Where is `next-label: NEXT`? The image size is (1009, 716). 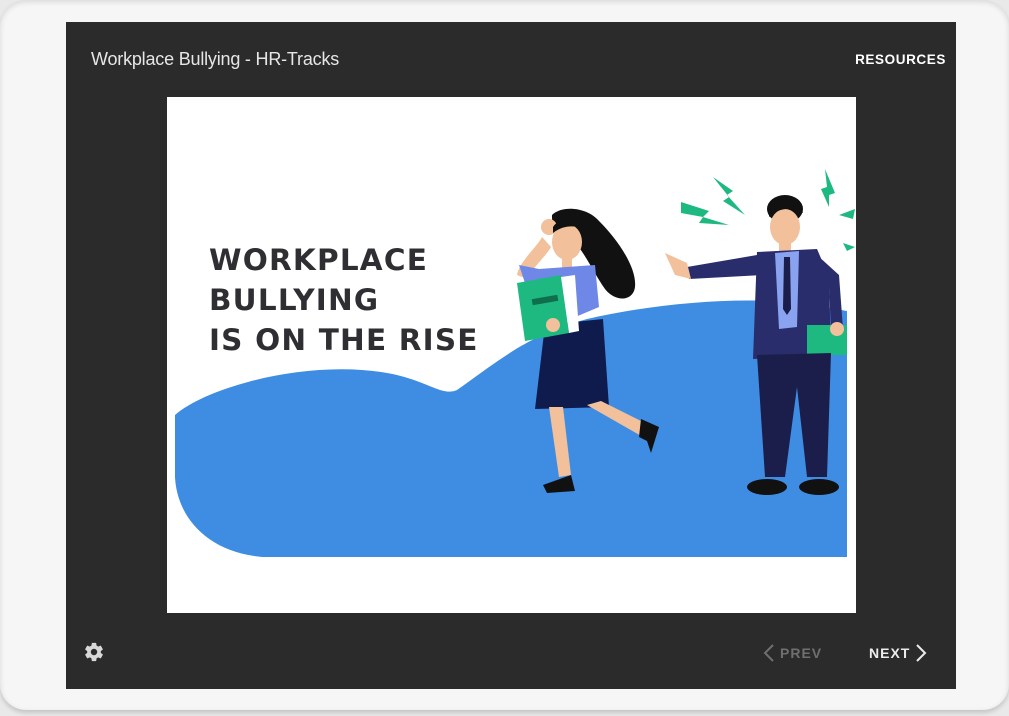
next-label: NEXT is located at coordinates (890, 653).